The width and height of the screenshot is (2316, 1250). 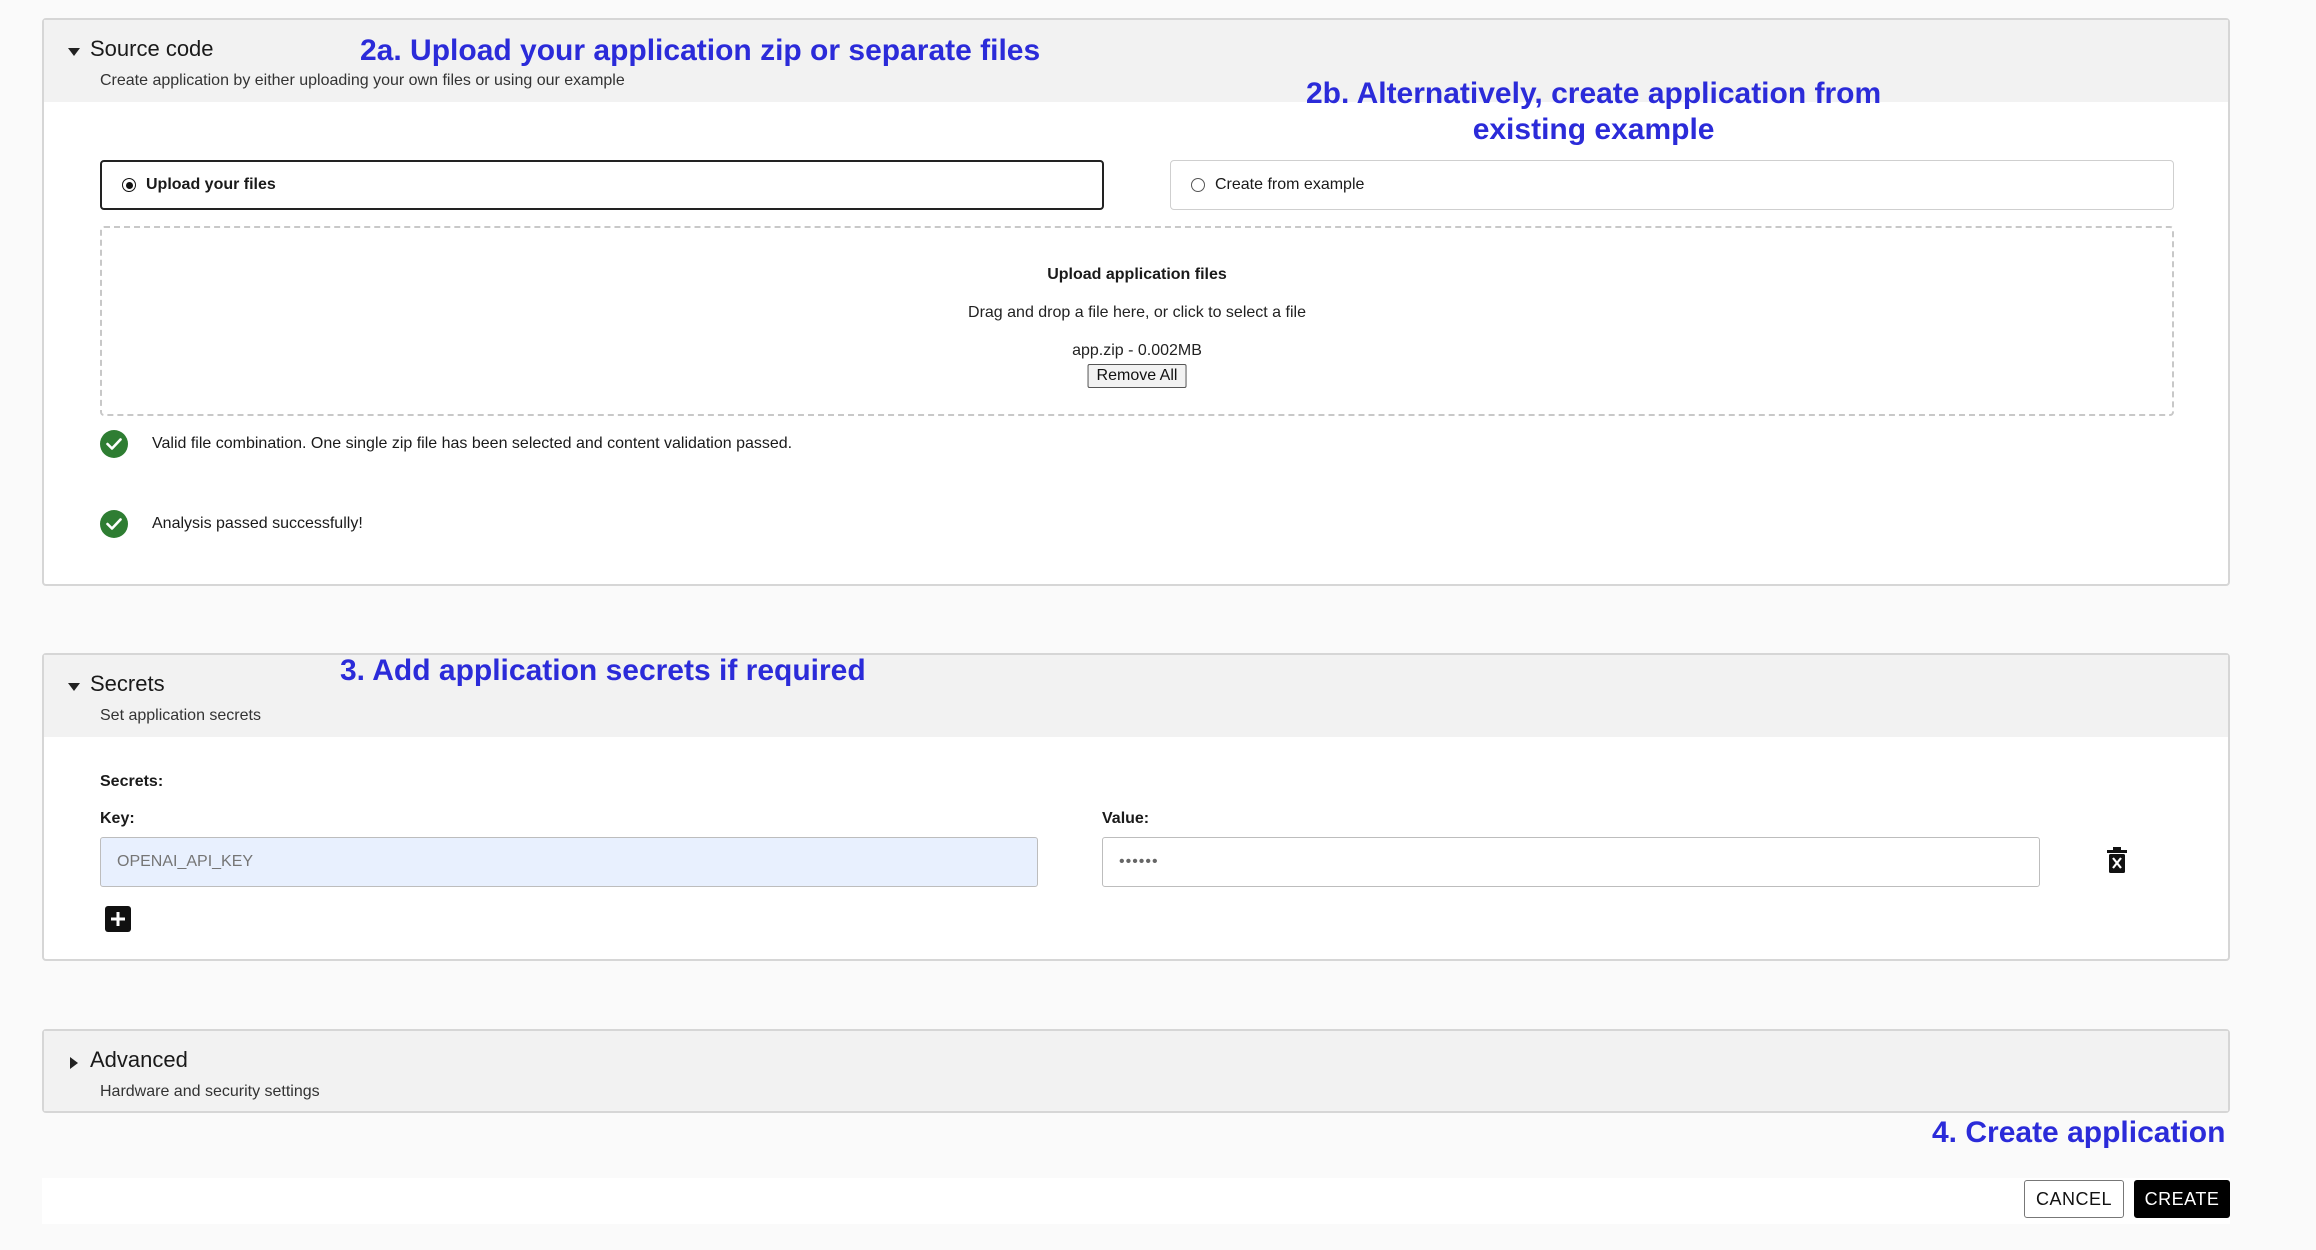 What do you see at coordinates (1137, 274) in the screenshot?
I see `dropzone-title: Upload application files` at bounding box center [1137, 274].